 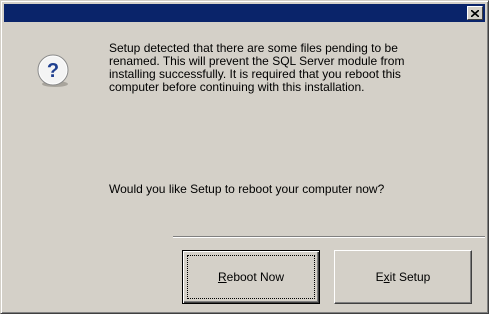 What do you see at coordinates (329, 237) in the screenshot?
I see `separator` at bounding box center [329, 237].